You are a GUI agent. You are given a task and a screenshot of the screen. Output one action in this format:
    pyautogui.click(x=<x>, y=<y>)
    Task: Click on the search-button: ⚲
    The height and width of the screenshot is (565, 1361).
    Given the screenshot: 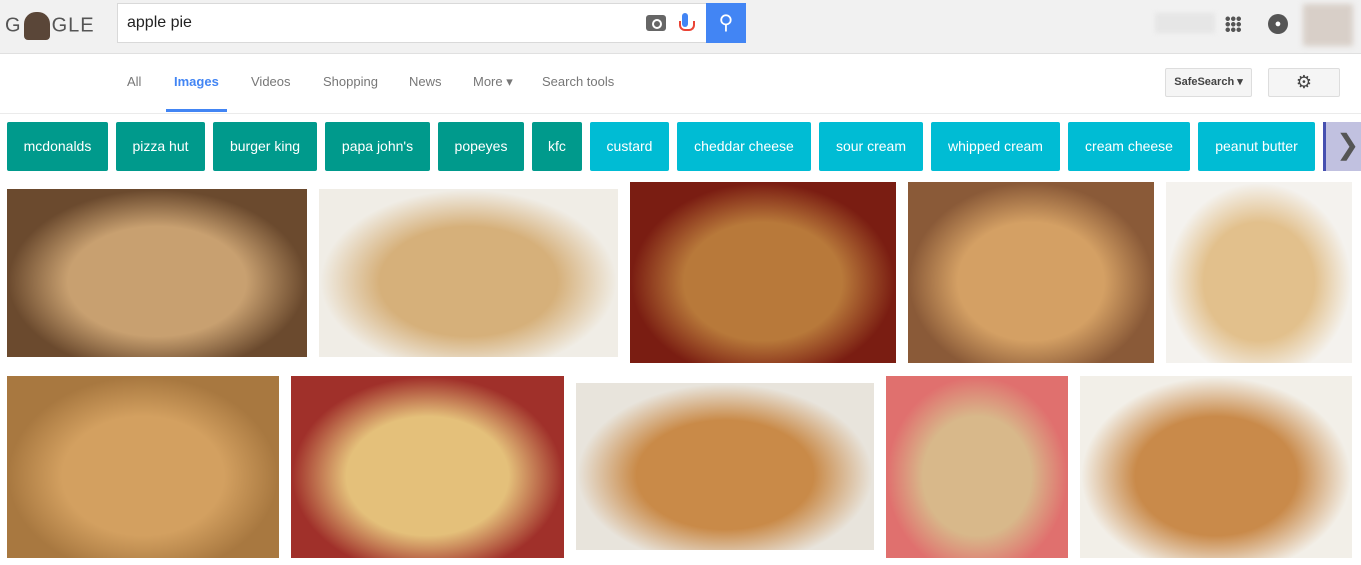 What is the action you would take?
    pyautogui.click(x=726, y=23)
    